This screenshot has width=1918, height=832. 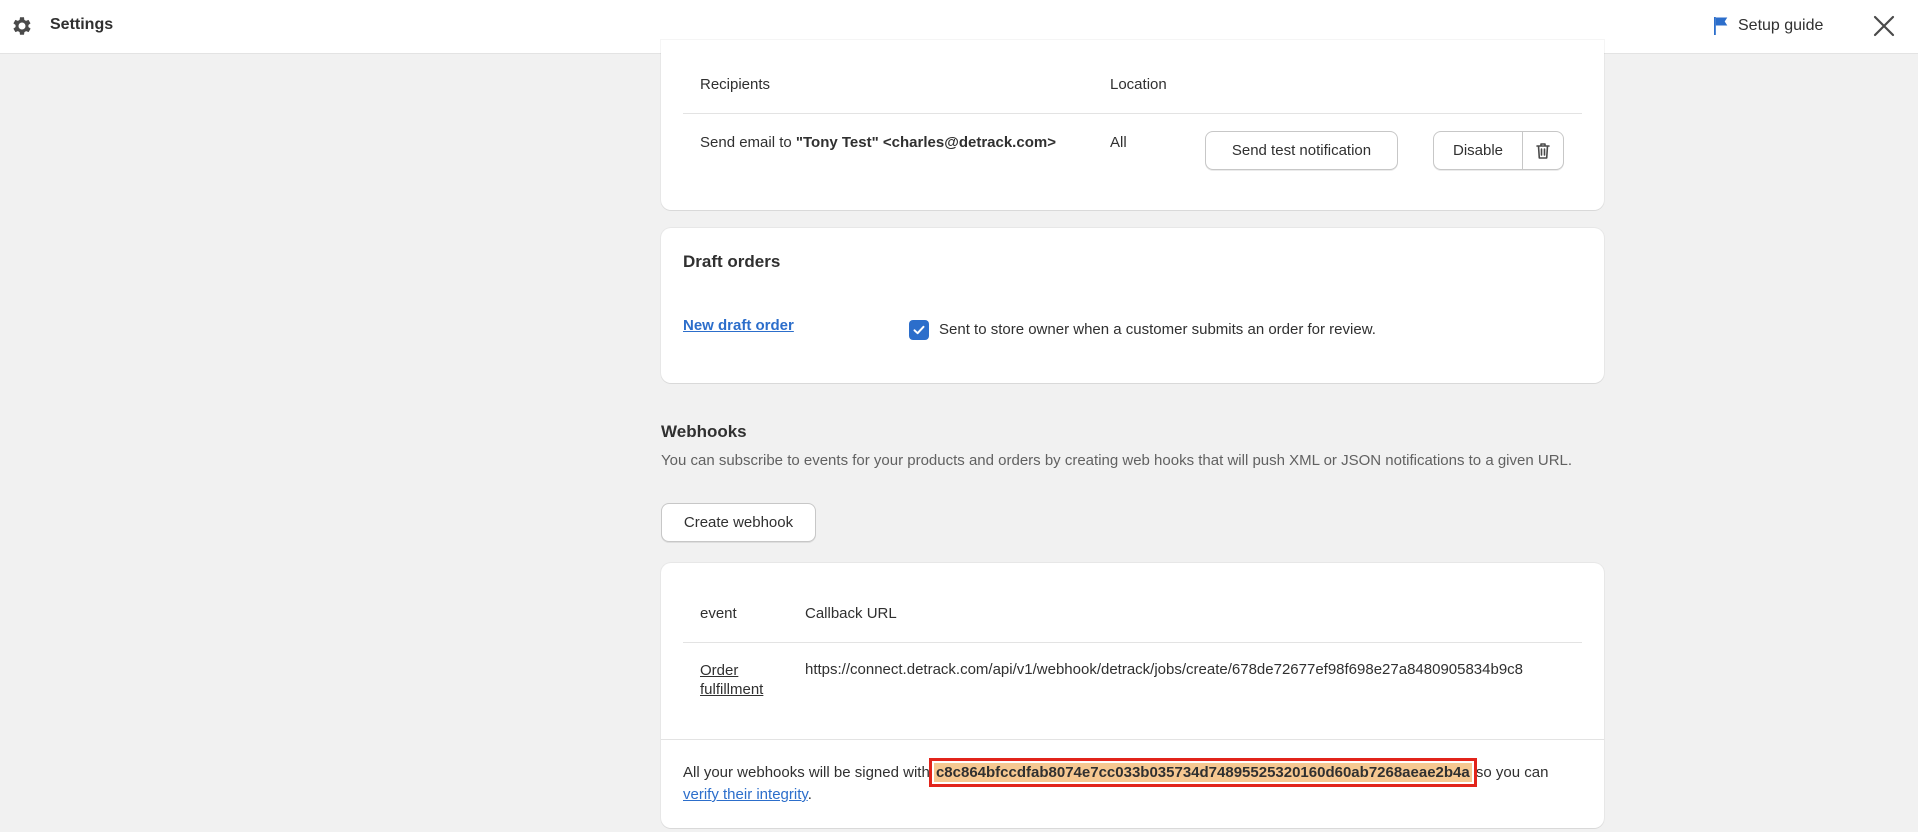 What do you see at coordinates (704, 431) in the screenshot?
I see `webhooks-title: Webhooks` at bounding box center [704, 431].